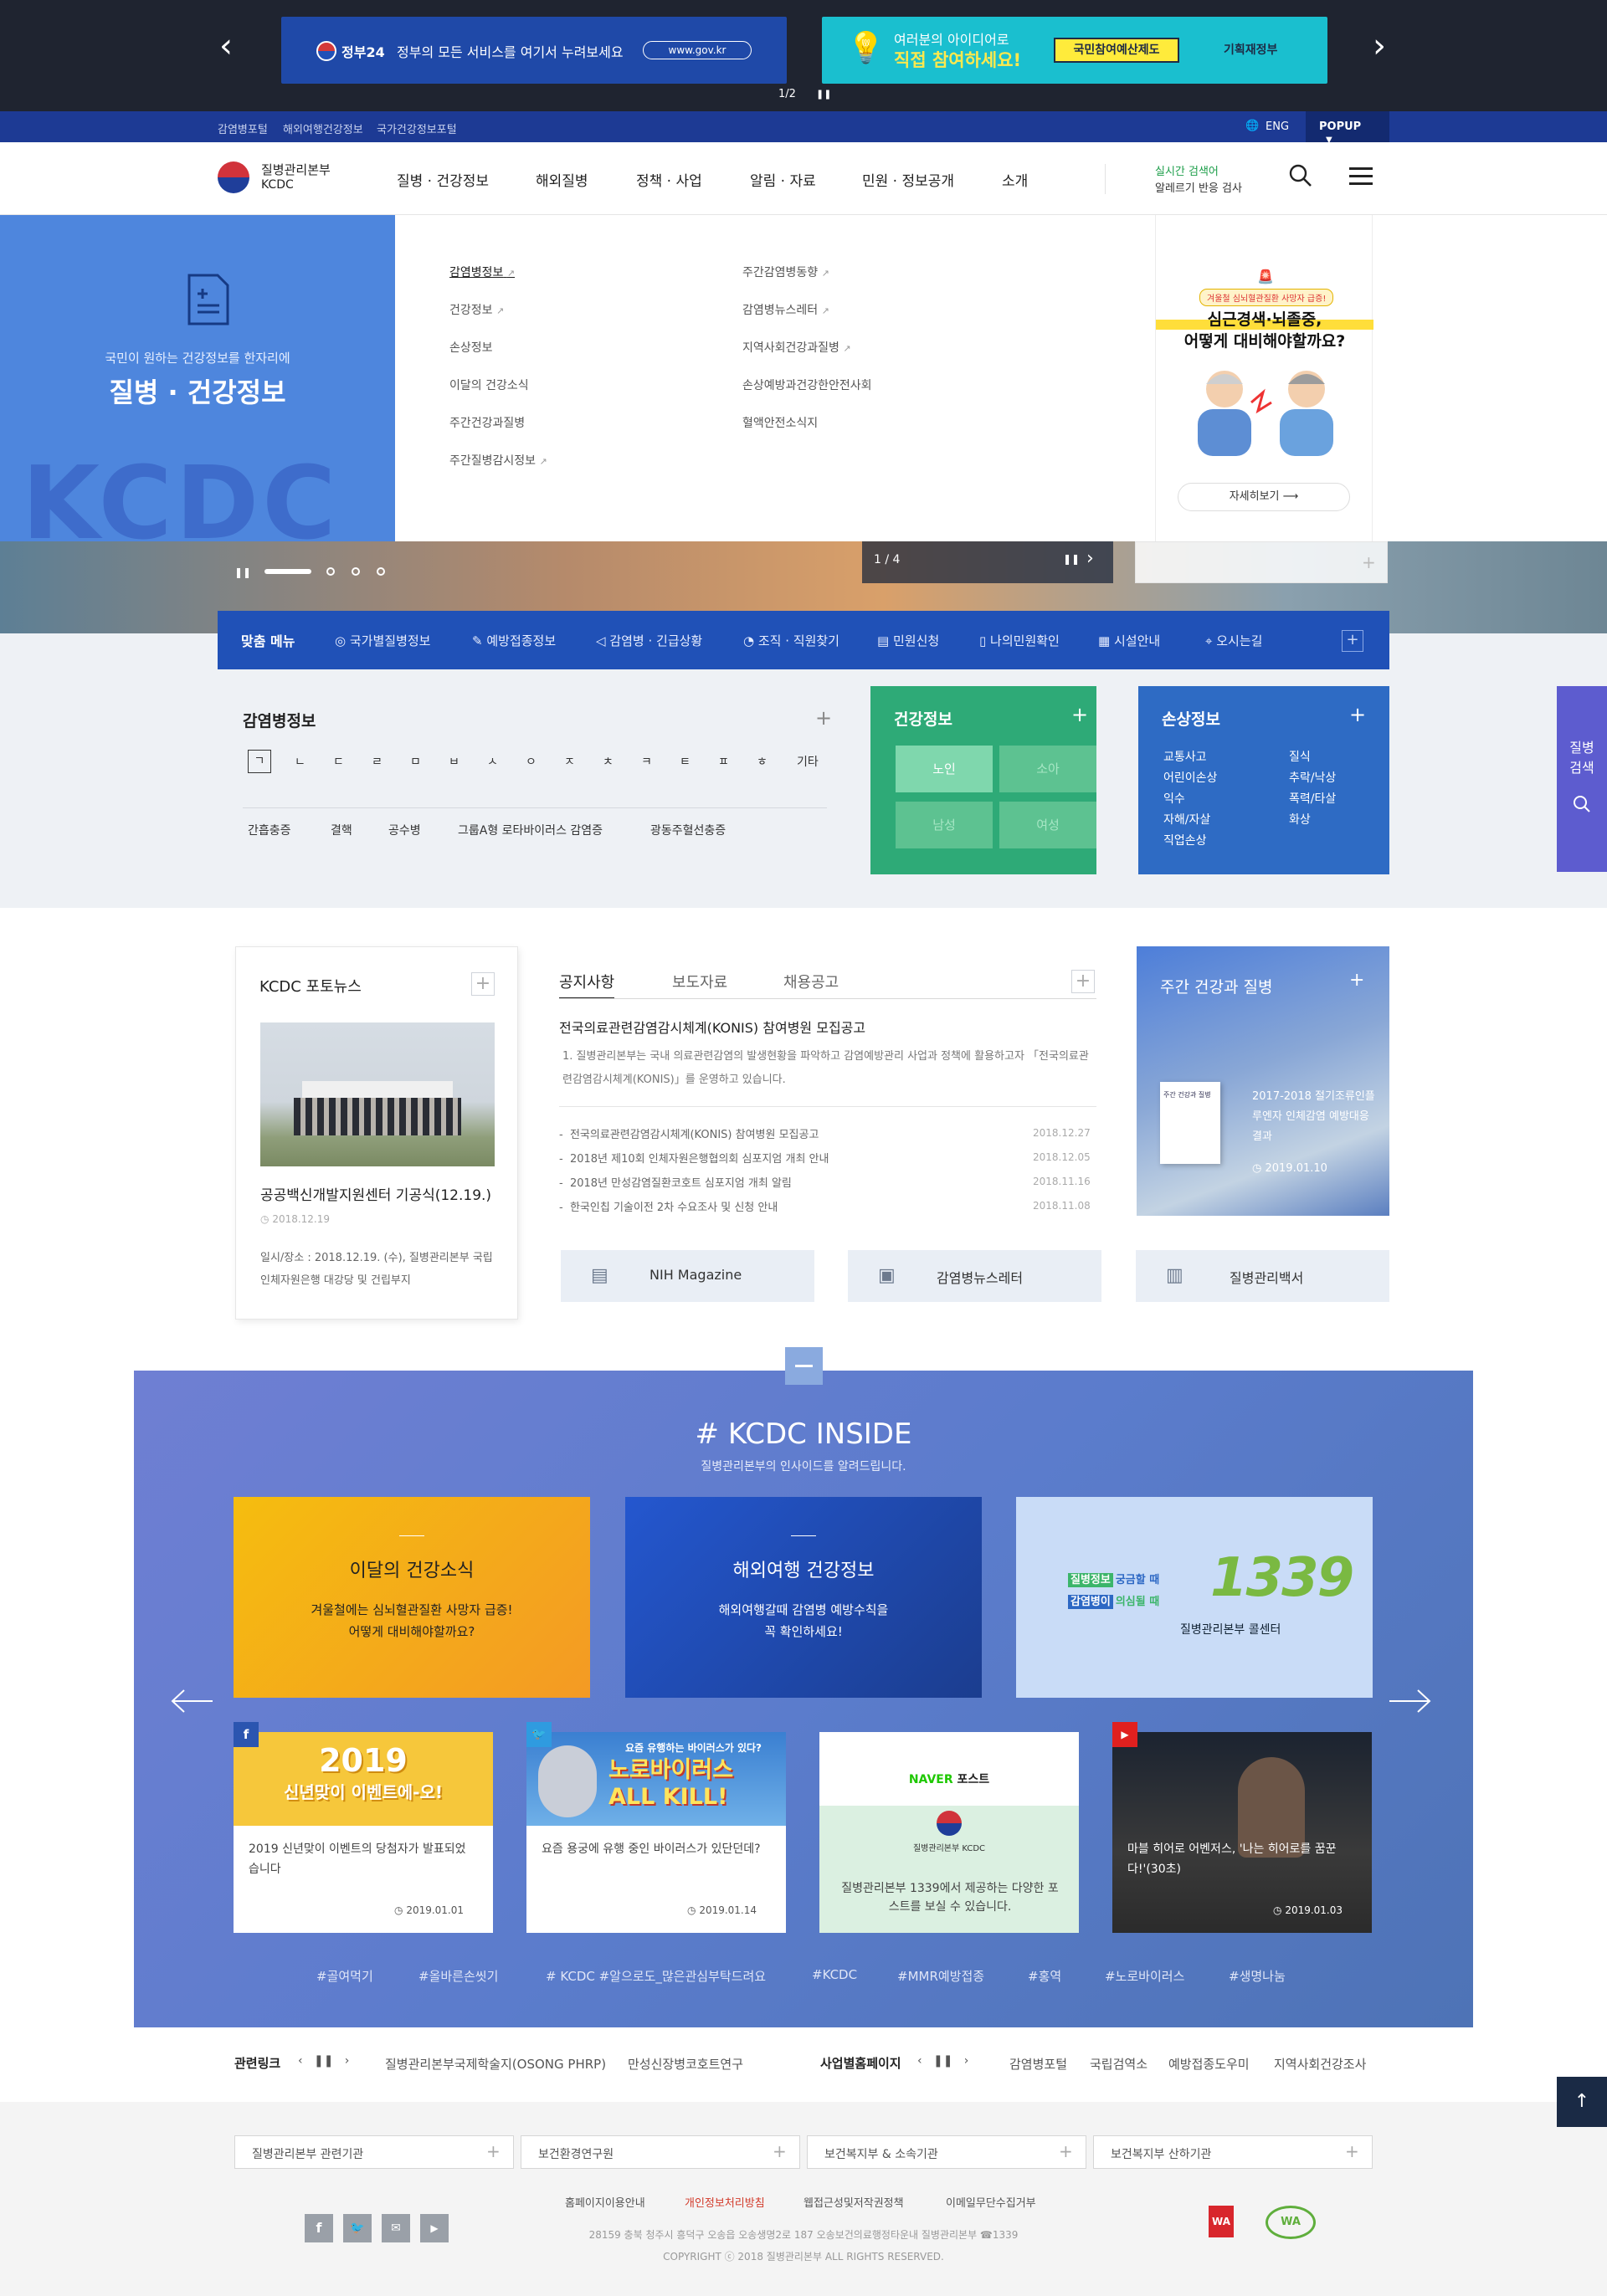 The width and height of the screenshot is (1607, 2296). Describe the element at coordinates (646, 761) in the screenshot. I see `consonant-tab: ㅋ` at that location.